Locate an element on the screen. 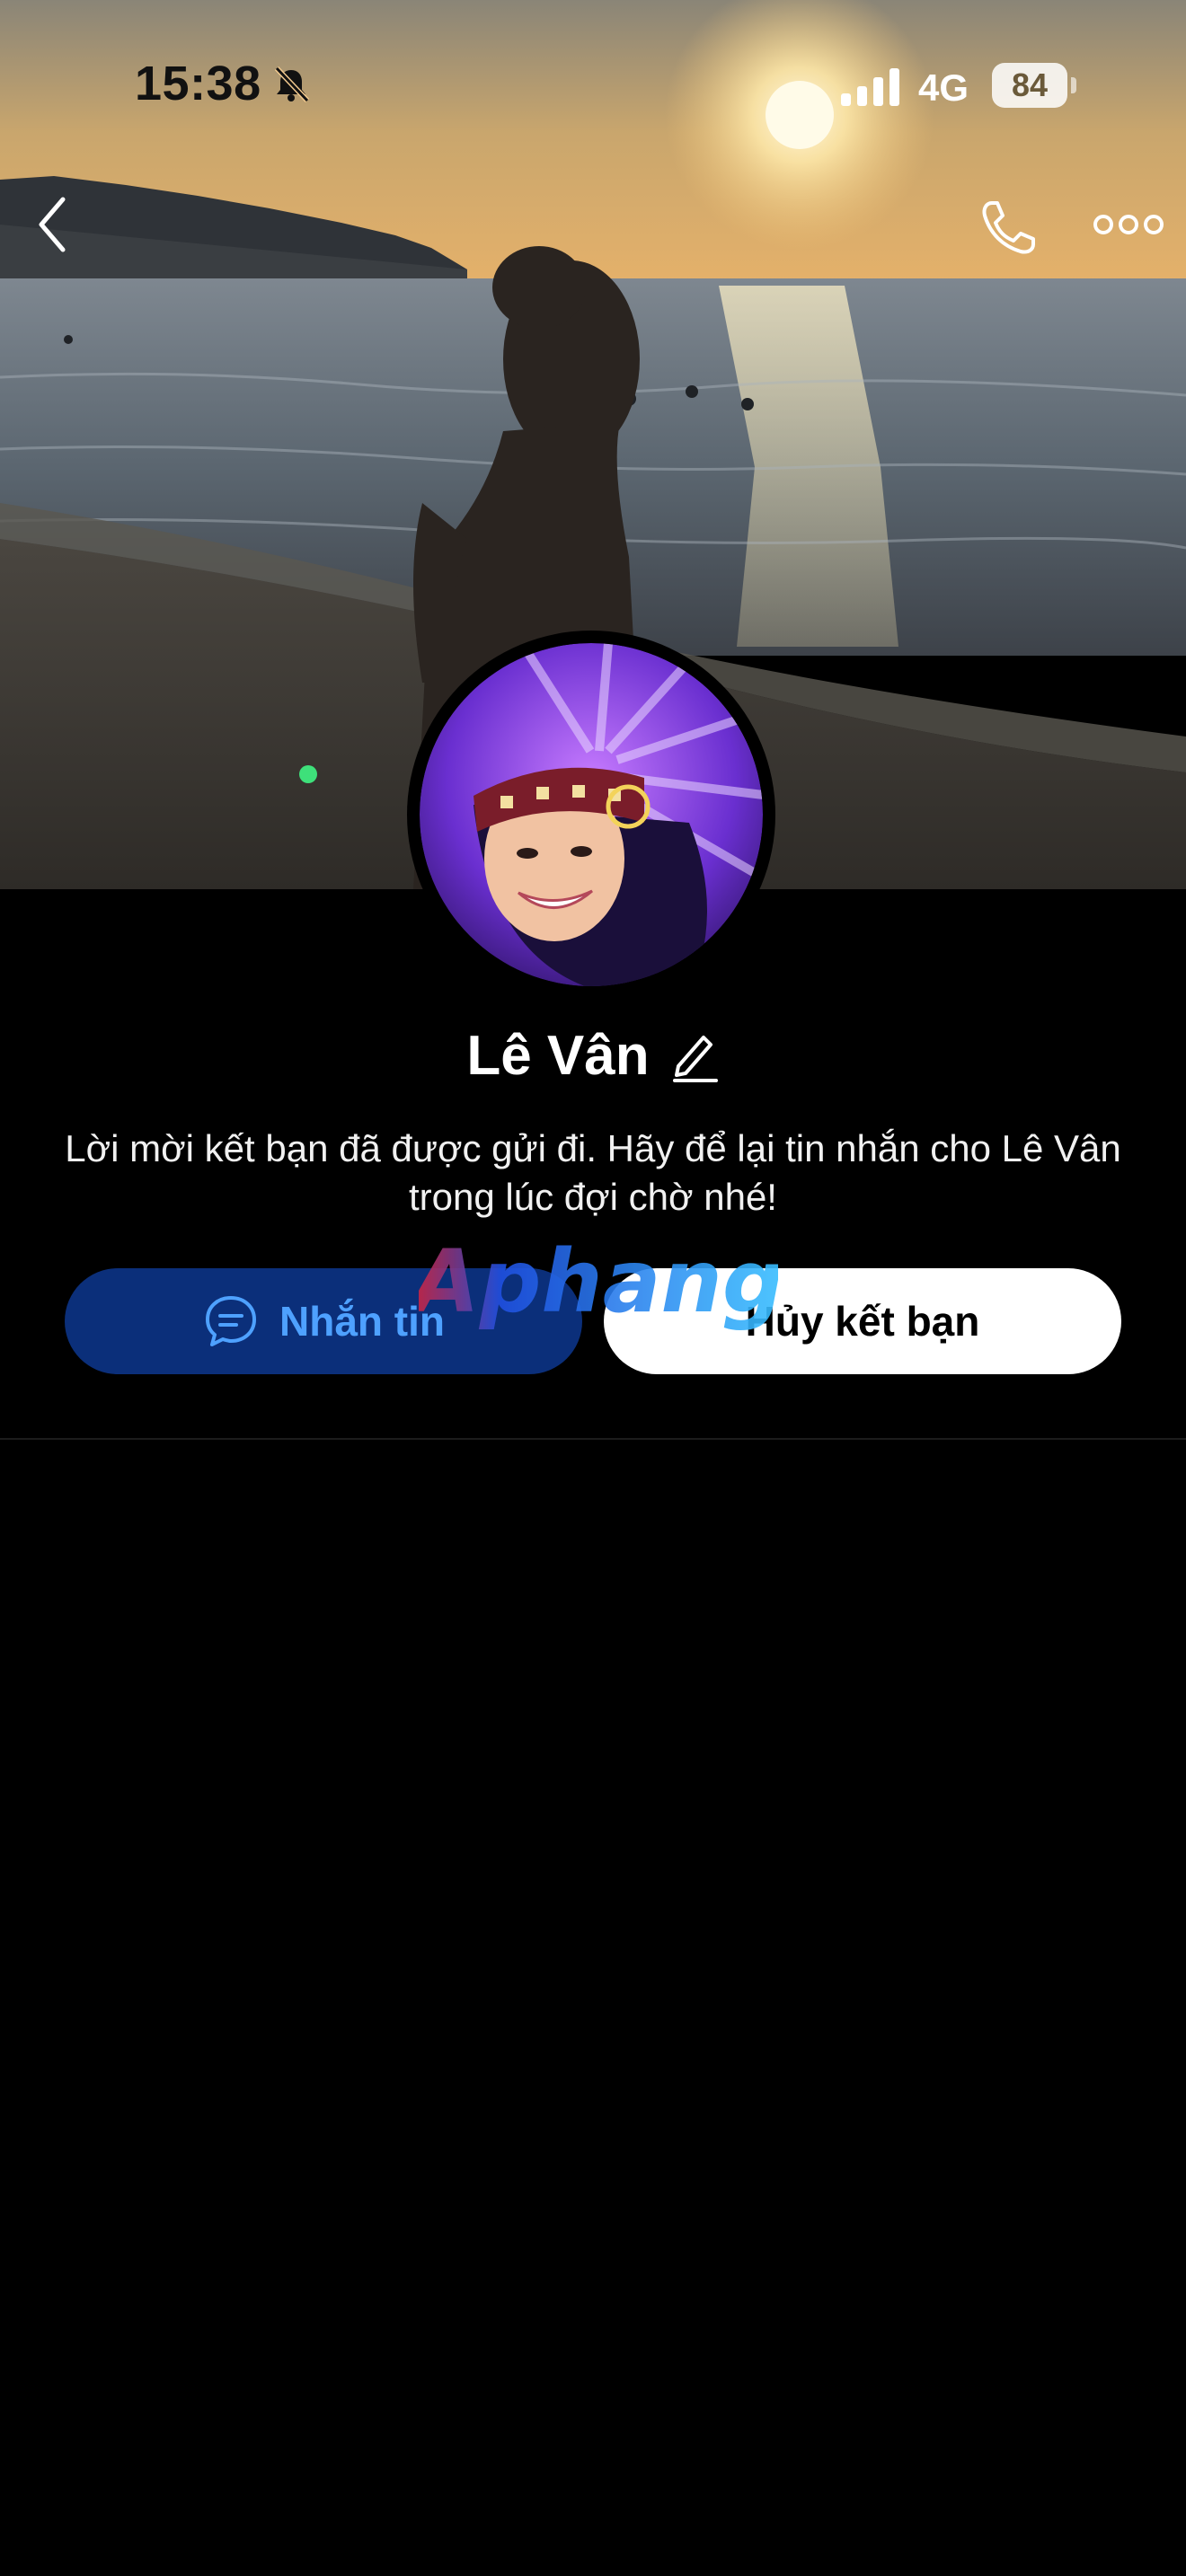  avatar-image is located at coordinates (591, 814).